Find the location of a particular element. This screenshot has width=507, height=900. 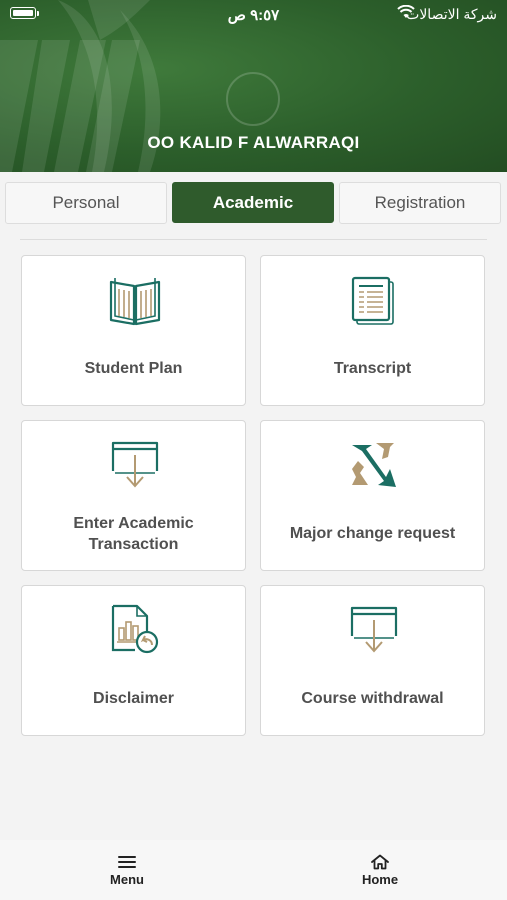

report-undo-icon is located at coordinates (135, 629).